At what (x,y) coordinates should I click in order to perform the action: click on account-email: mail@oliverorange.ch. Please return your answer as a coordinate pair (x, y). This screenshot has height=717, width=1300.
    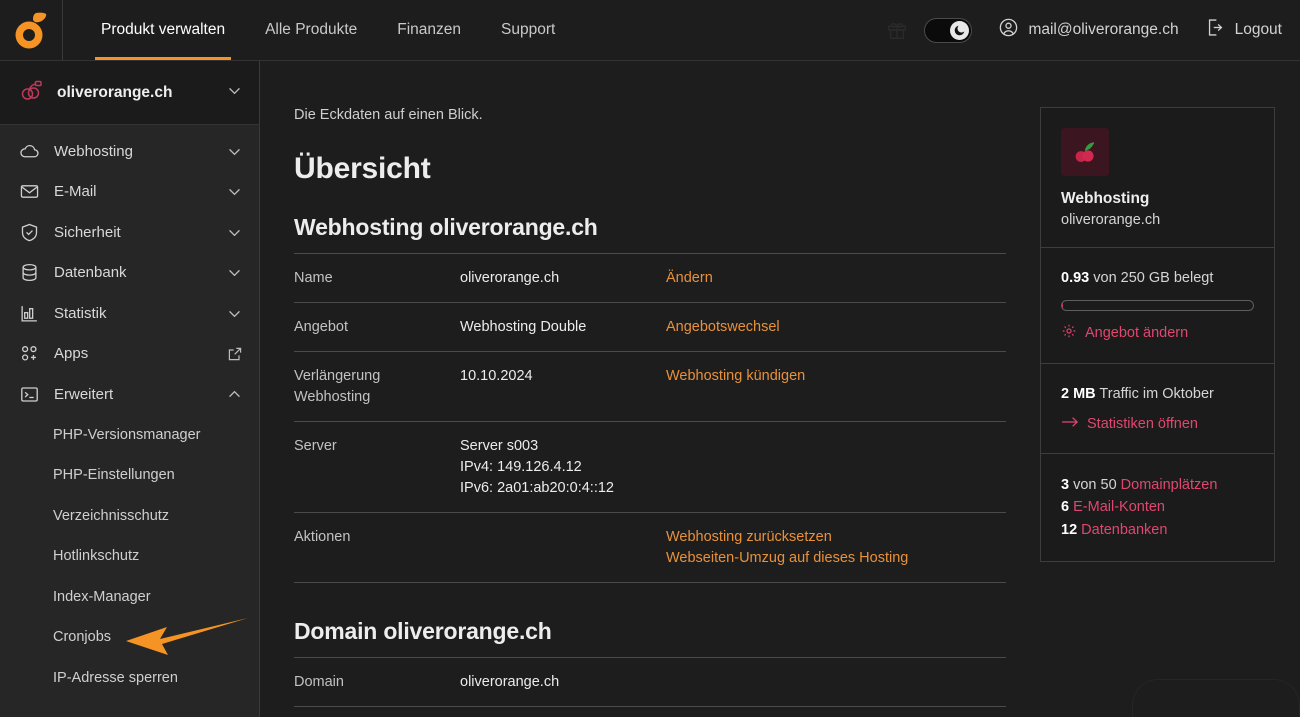
    Looking at the image, I should click on (1103, 29).